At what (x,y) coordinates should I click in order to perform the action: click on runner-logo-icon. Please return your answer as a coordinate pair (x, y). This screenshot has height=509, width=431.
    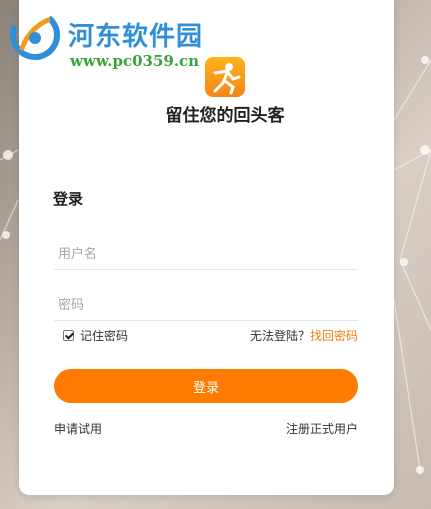
    Looking at the image, I should click on (225, 77).